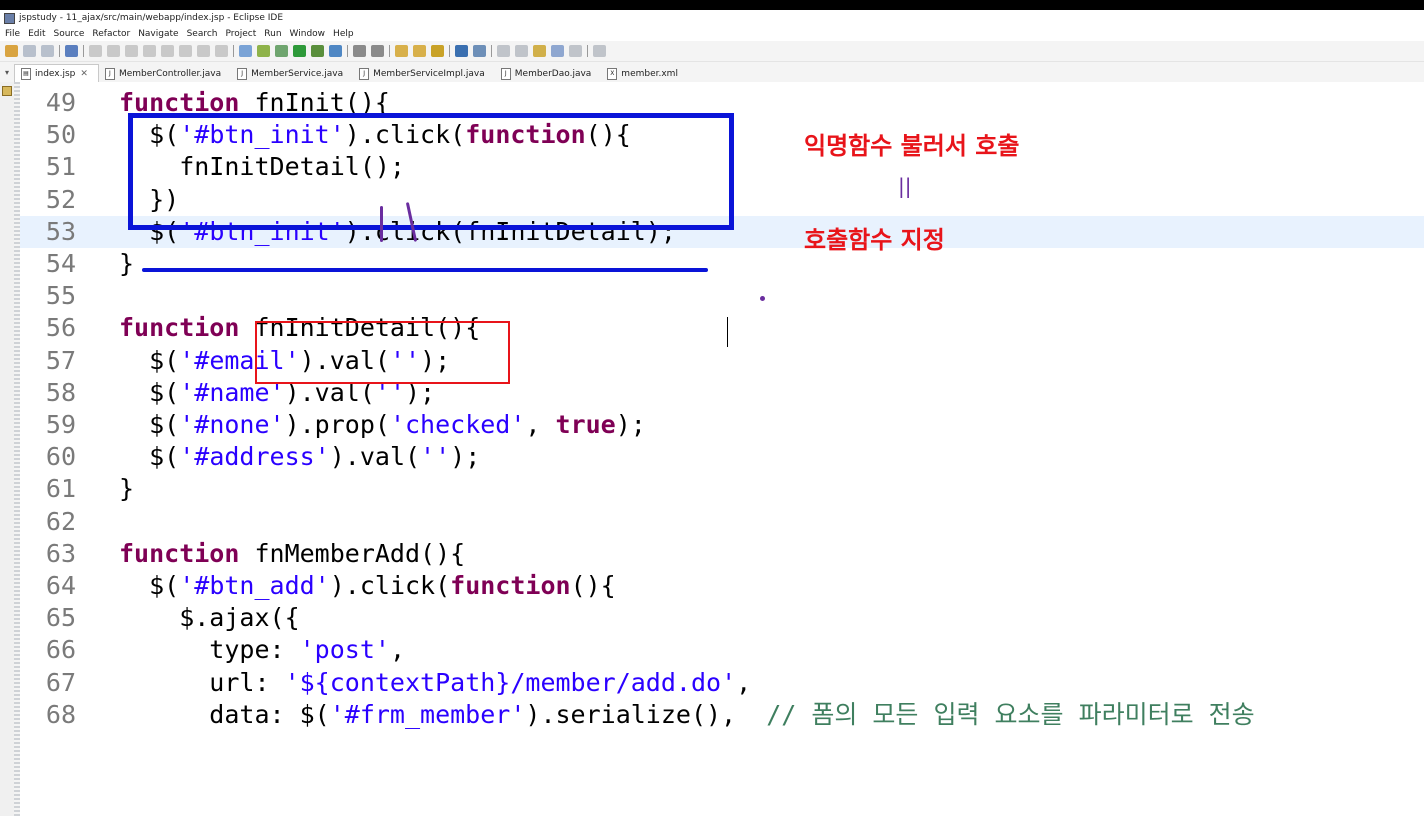 This screenshot has height=816, width=1424. What do you see at coordinates (510, 682) in the screenshot?
I see `string-token: '${contextPath}/member/add.do'` at bounding box center [510, 682].